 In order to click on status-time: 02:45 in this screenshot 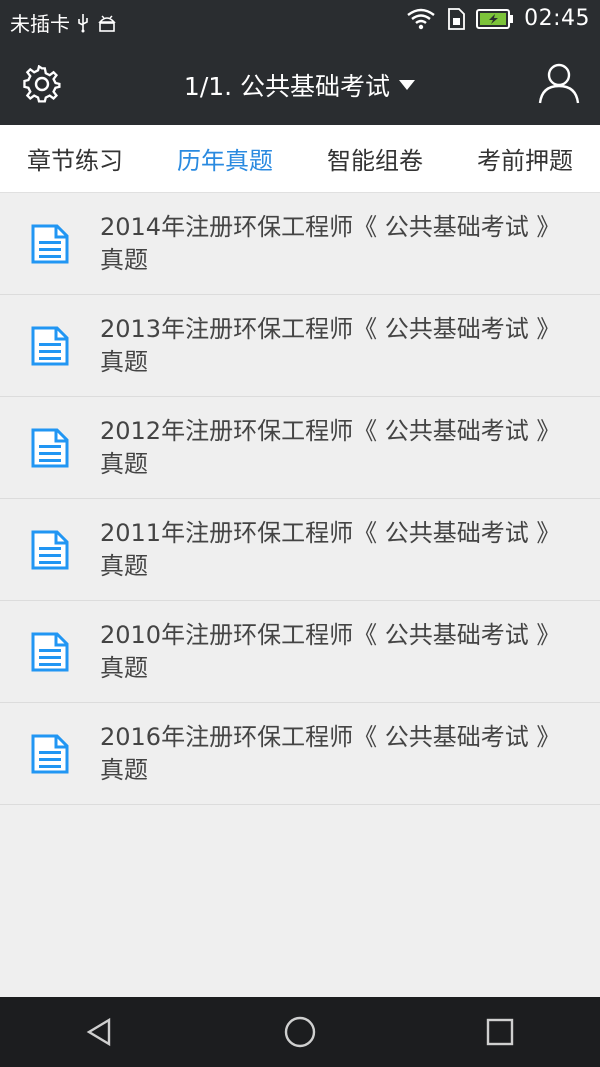, I will do `click(557, 18)`.